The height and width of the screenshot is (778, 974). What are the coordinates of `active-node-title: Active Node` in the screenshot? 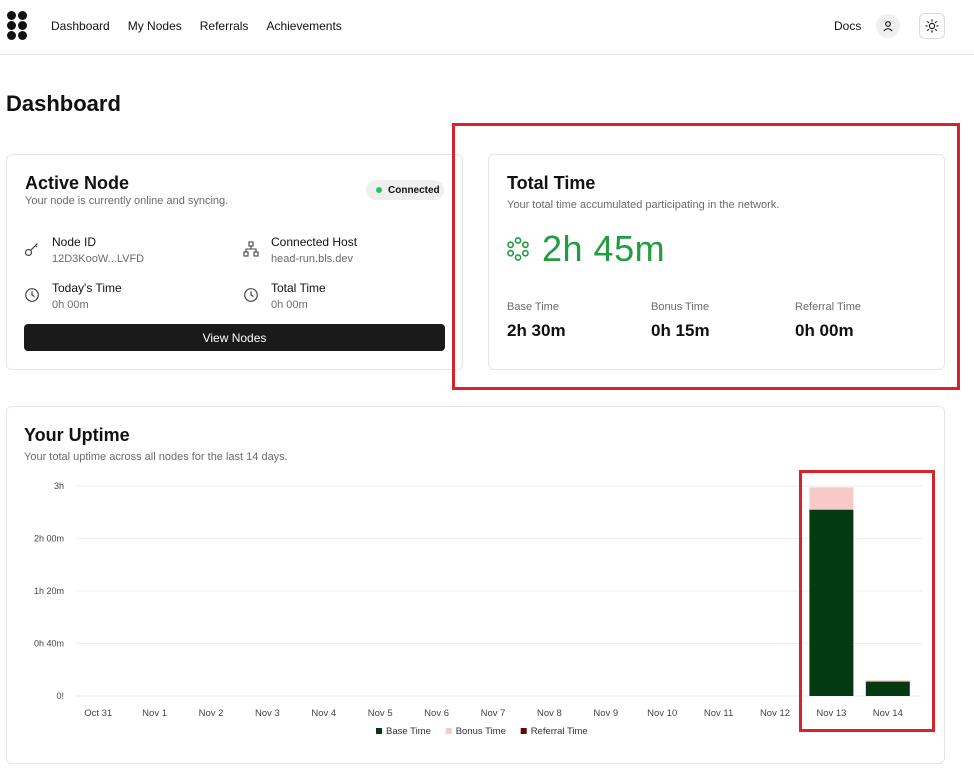 It's located at (77, 183).